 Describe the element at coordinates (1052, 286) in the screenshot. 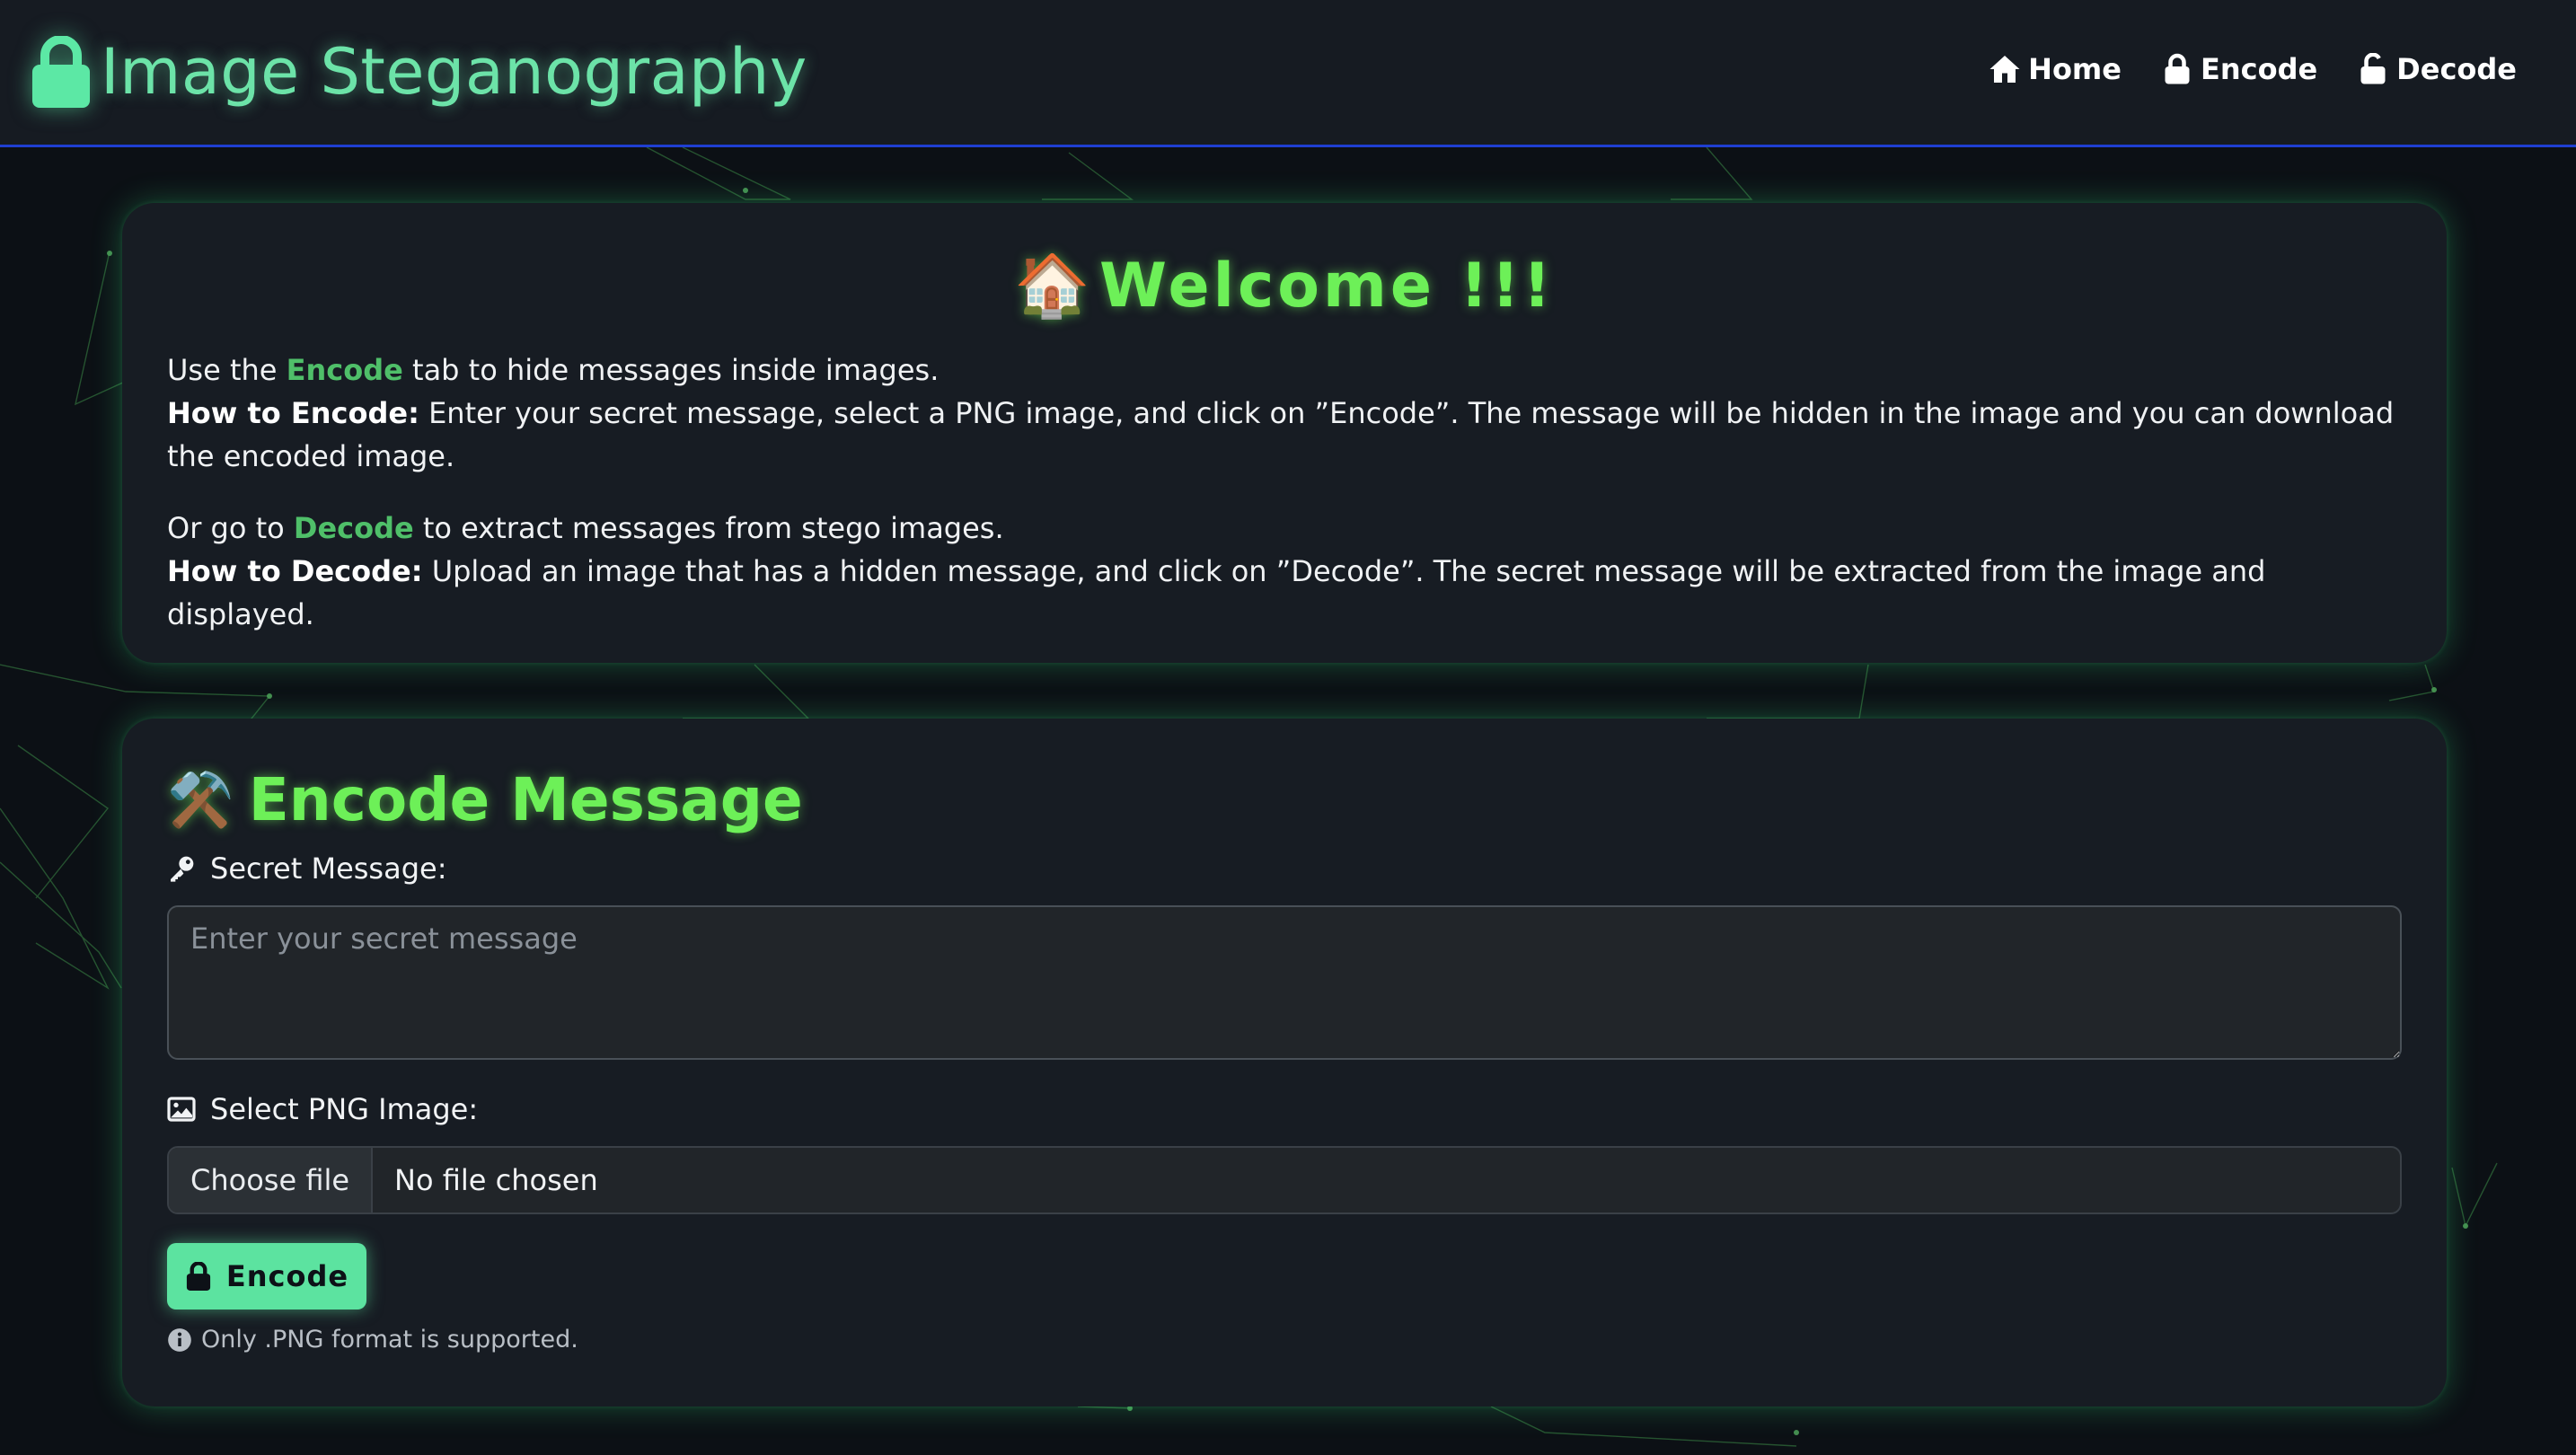

I see `house-emoji-icon: 🏠` at that location.